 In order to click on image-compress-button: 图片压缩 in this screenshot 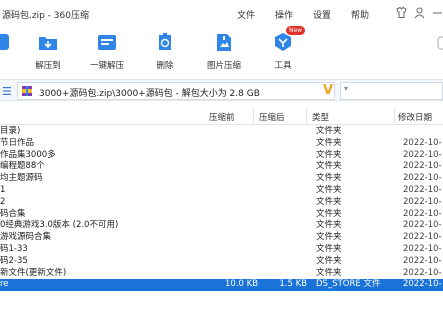, I will do `click(224, 52)`.